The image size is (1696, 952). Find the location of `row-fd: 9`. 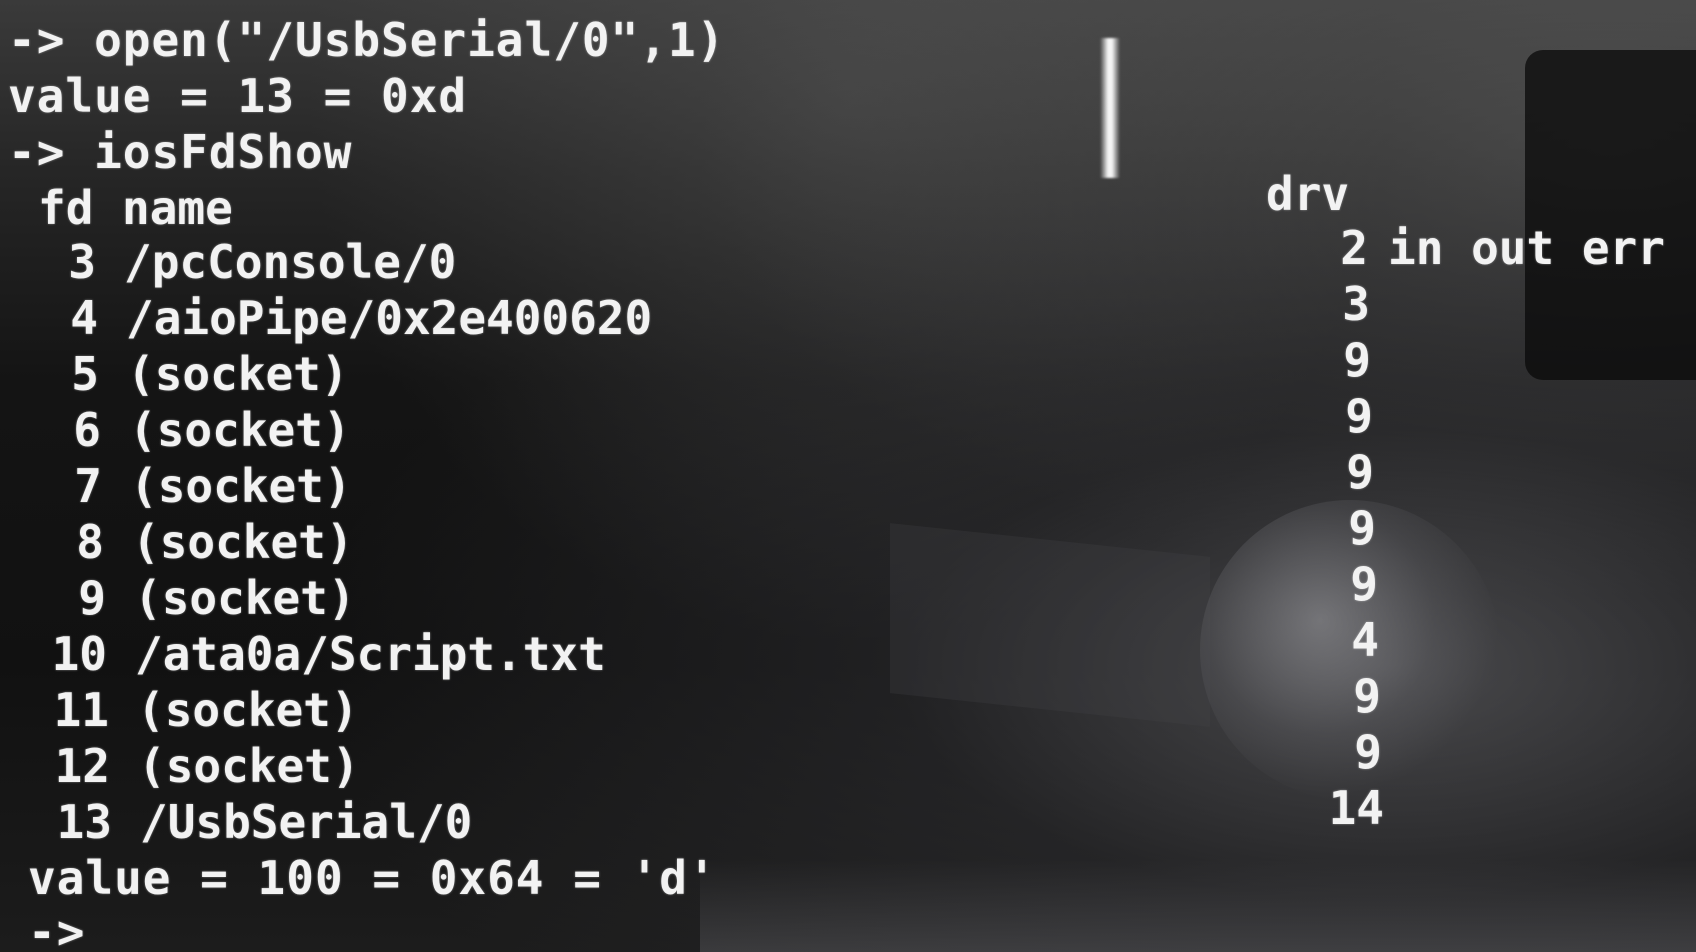

row-fd: 9 is located at coordinates (92, 598).